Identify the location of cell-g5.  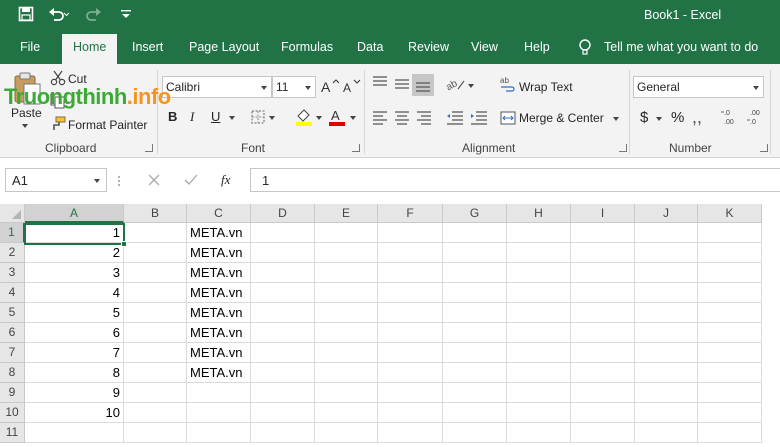
(475, 313).